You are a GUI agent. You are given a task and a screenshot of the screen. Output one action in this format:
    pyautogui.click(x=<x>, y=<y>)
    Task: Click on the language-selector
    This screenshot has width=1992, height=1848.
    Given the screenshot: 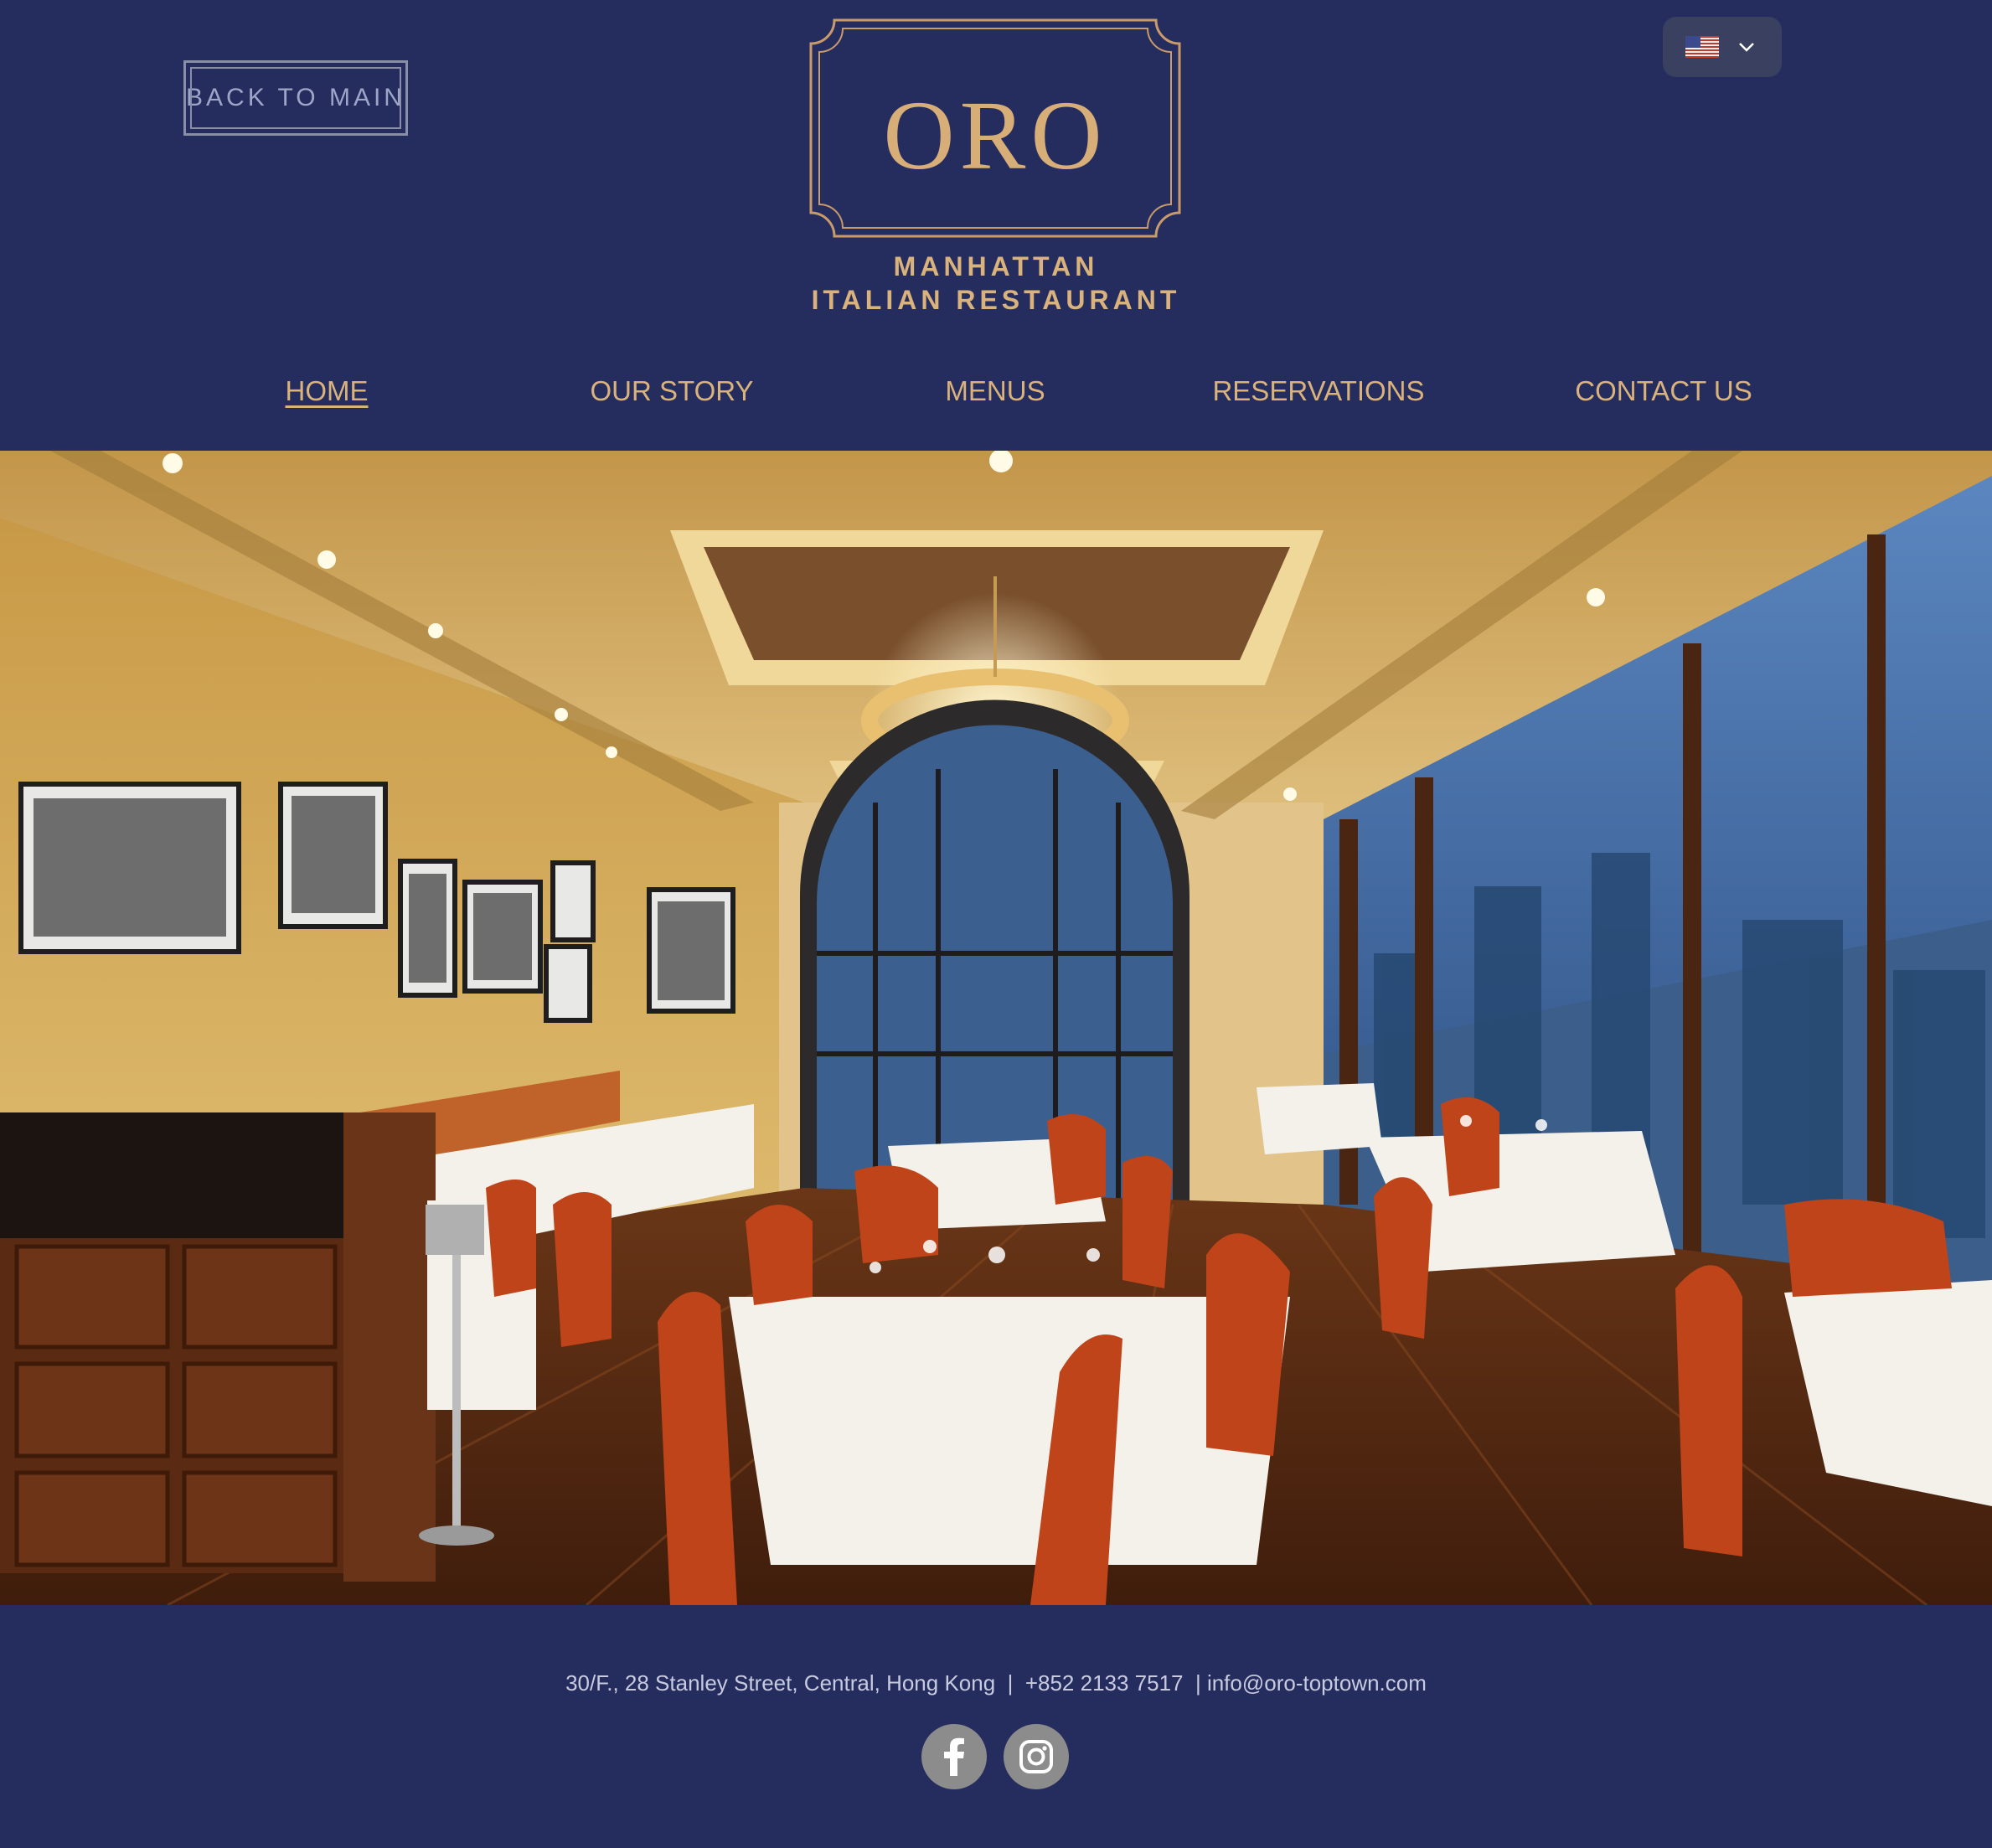 What is the action you would take?
    pyautogui.click(x=1723, y=47)
    